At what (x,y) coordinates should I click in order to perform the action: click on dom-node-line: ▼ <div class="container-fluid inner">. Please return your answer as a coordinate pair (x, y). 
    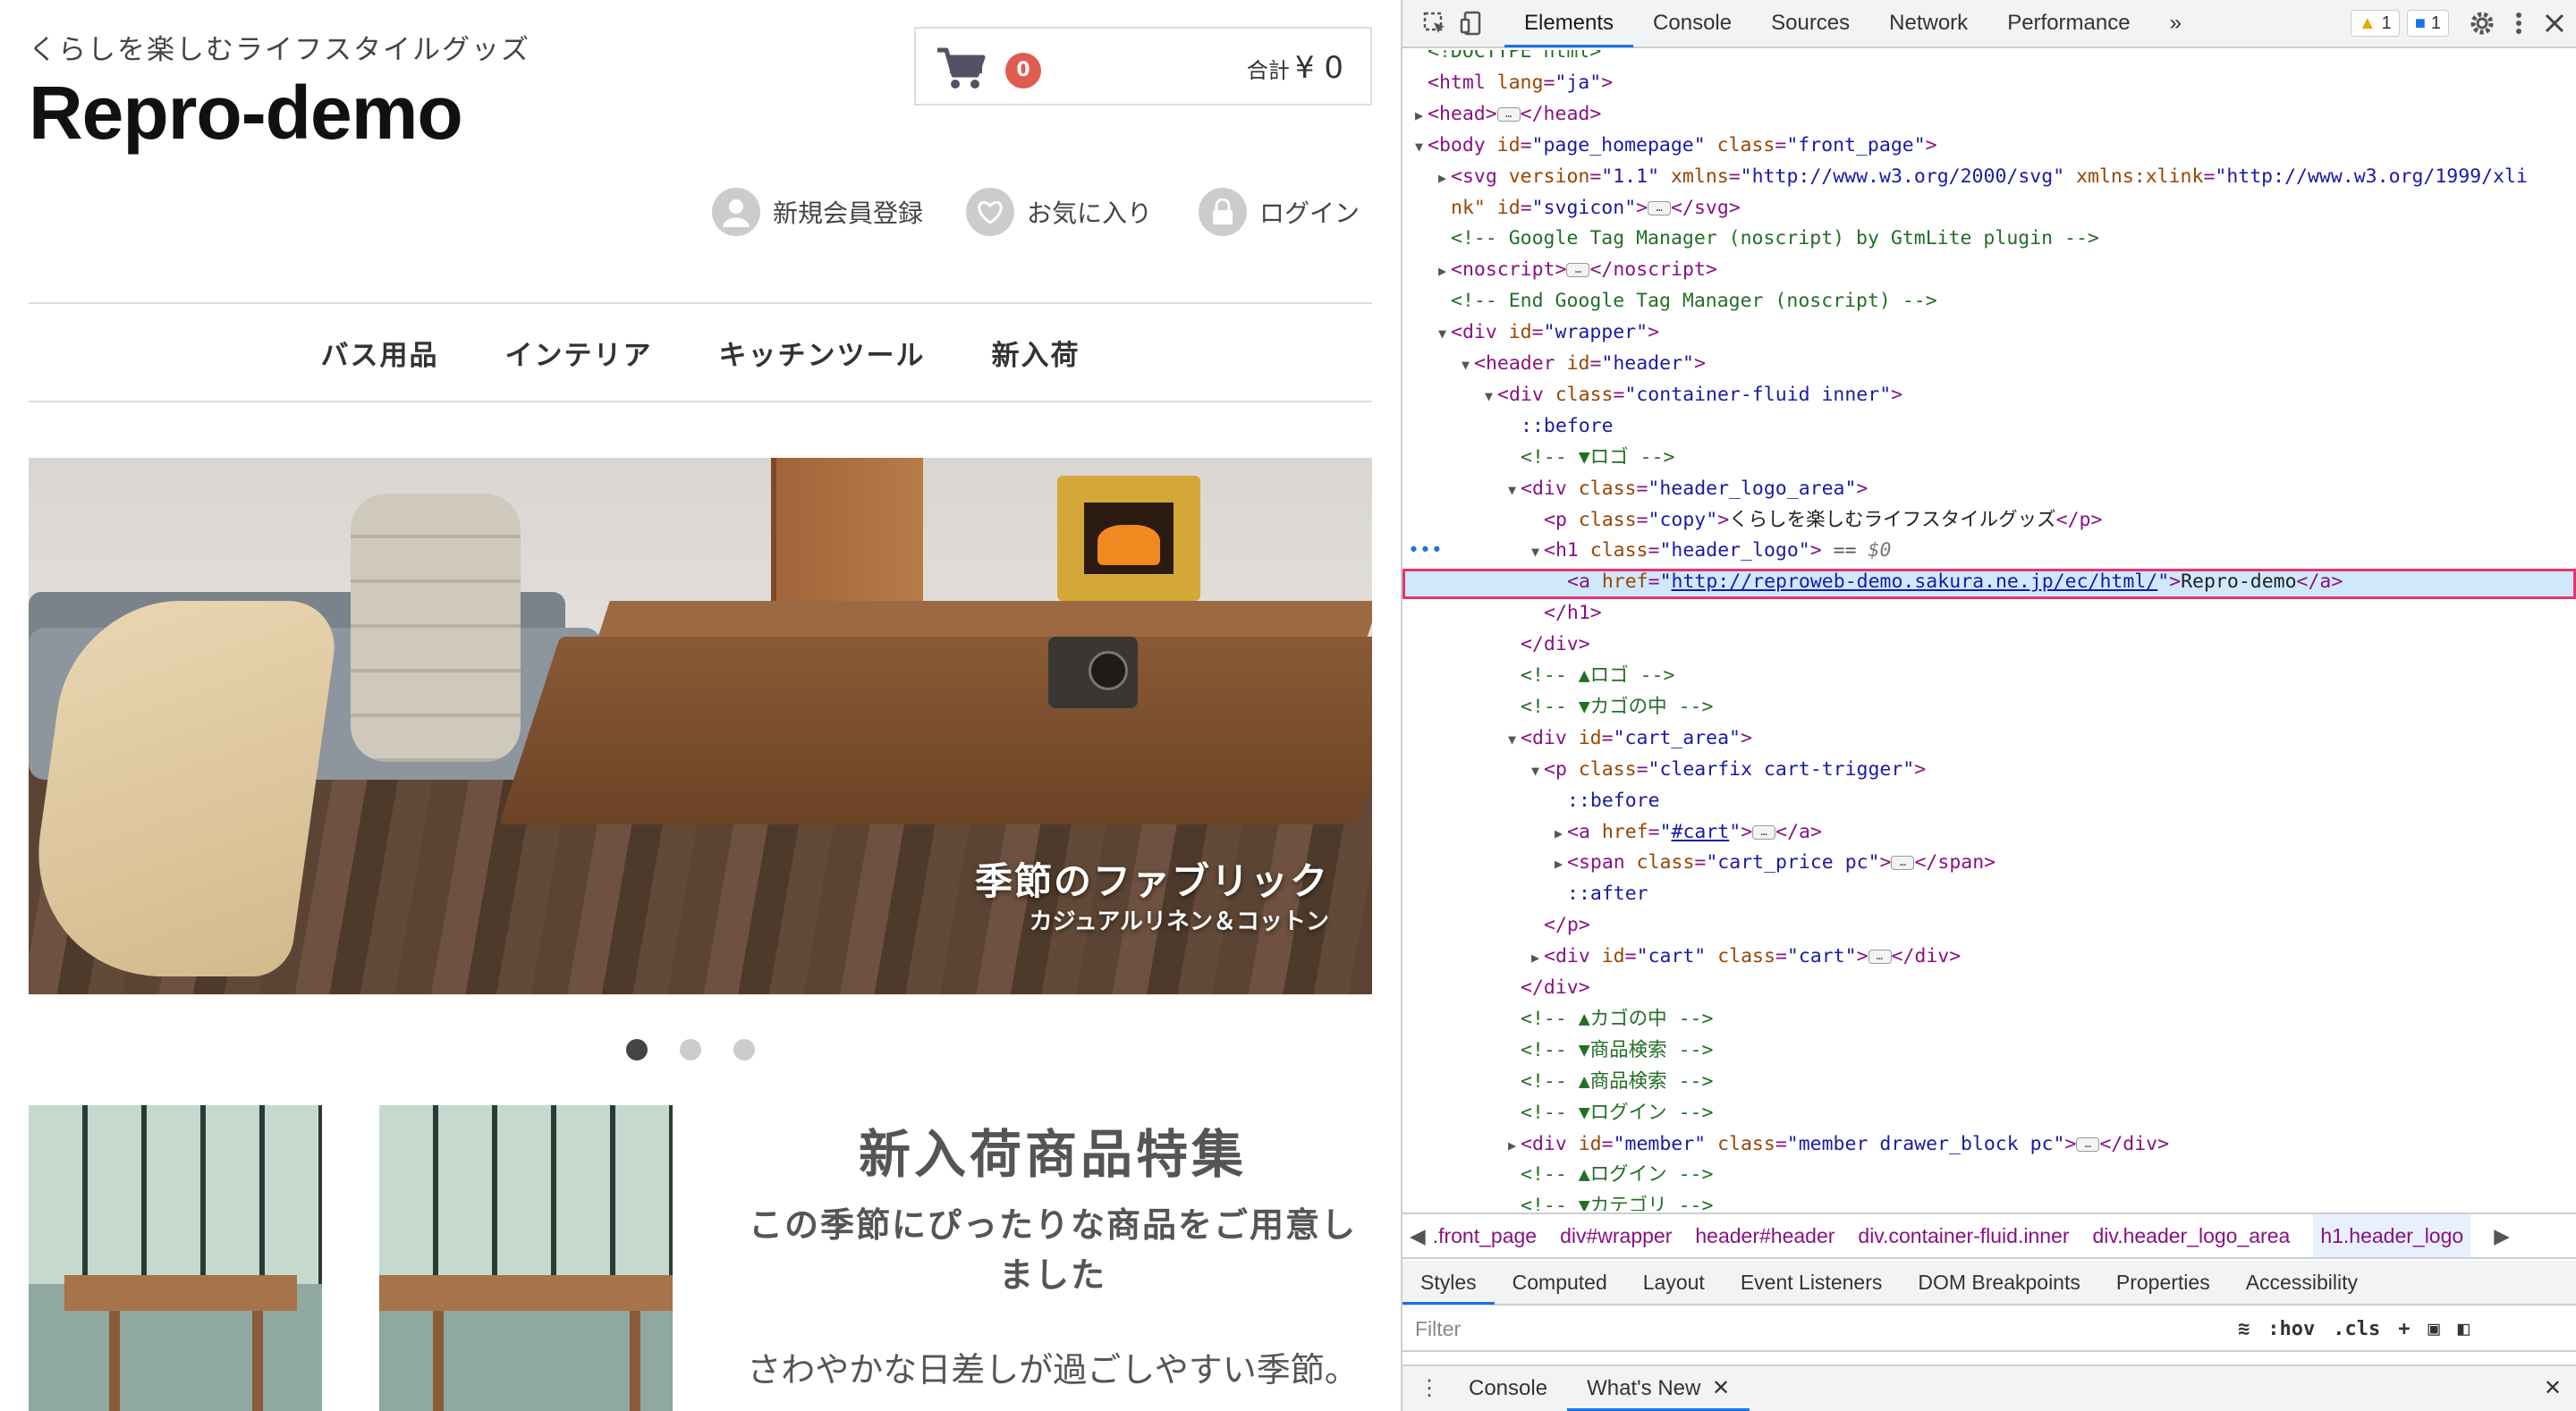
    Looking at the image, I should click on (1693, 395).